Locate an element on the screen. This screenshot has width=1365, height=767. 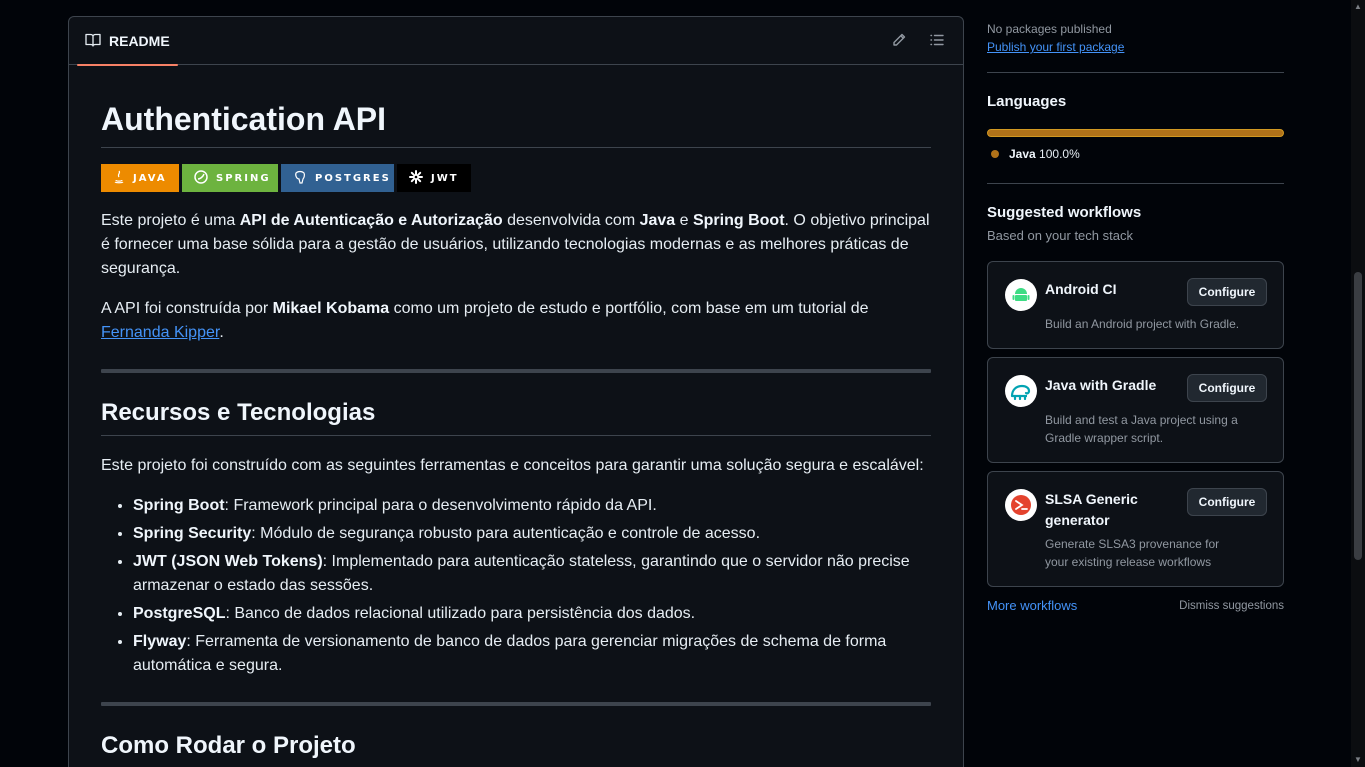
publish-package-link: Publish your first package is located at coordinates (1055, 47).